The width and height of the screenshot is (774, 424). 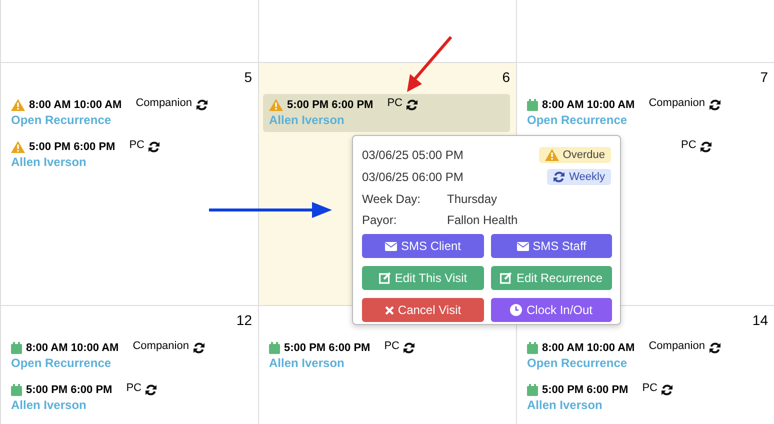 I want to click on field-value: Fallon Health, so click(x=482, y=219).